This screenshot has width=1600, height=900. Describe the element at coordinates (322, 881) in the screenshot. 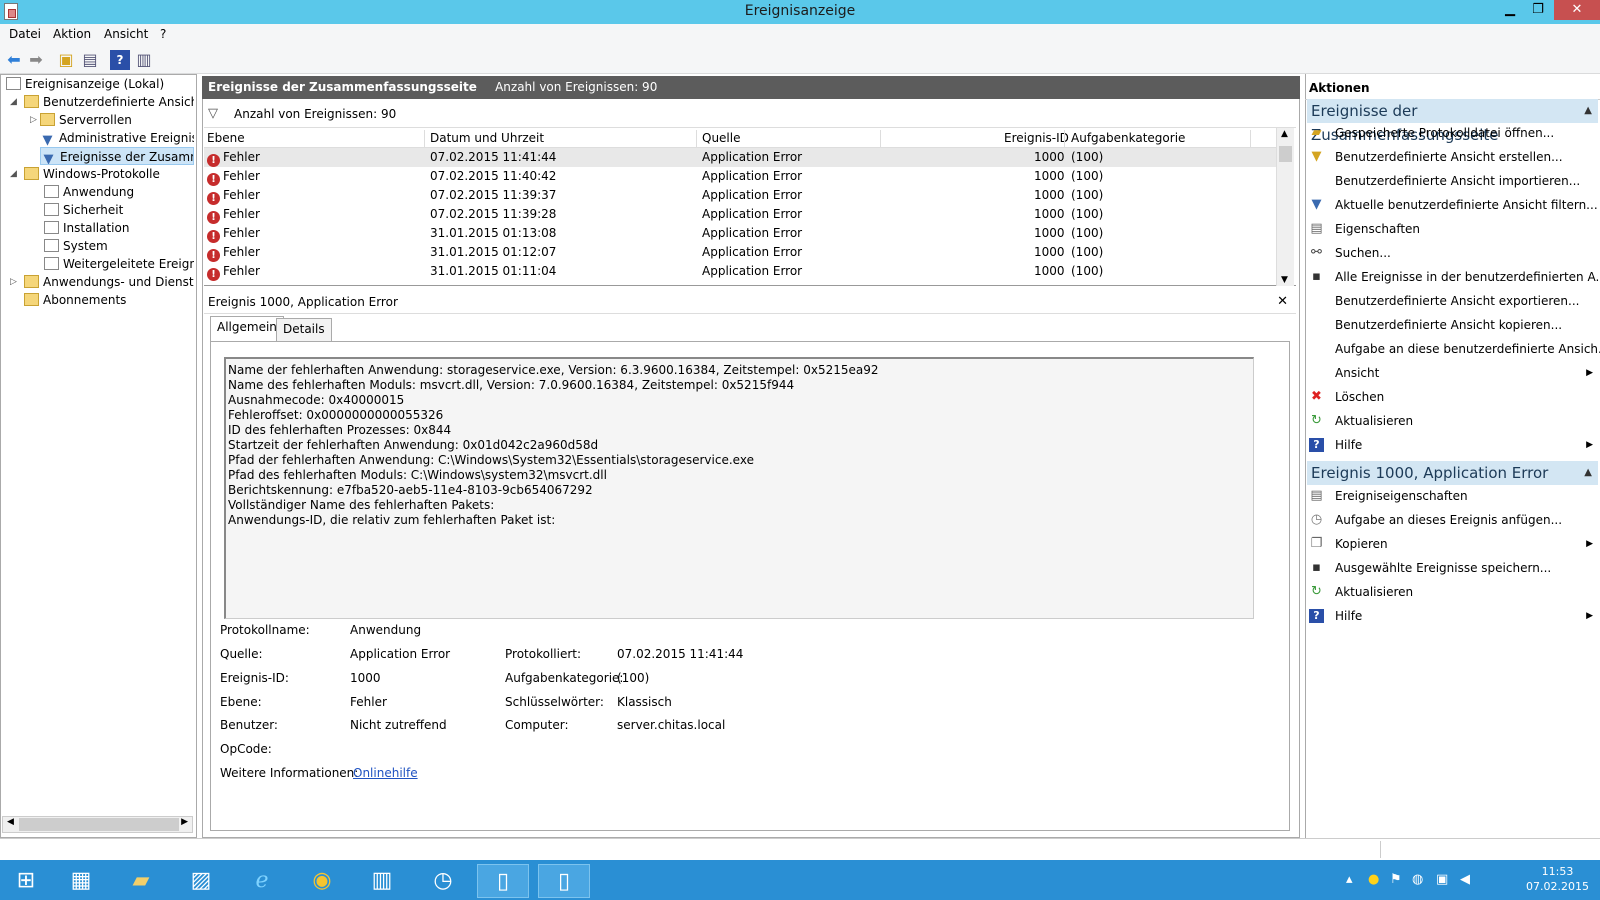

I see `chrome-icon: ◉` at that location.